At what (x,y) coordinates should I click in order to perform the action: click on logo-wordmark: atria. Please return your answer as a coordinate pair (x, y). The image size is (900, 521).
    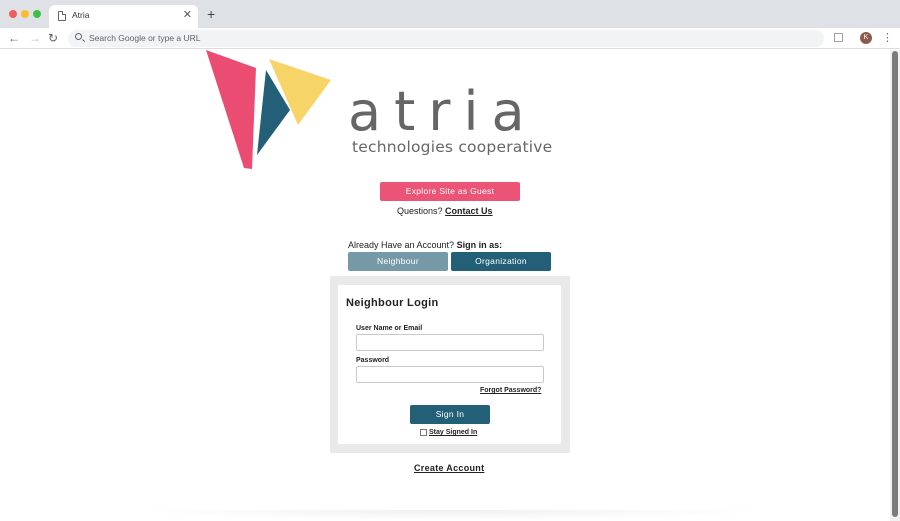
    Looking at the image, I should click on (443, 111).